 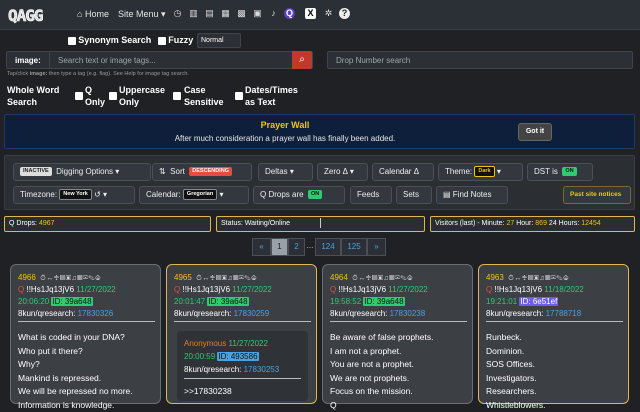 I want to click on case-sensitive-checkbox, so click(x=239, y=96).